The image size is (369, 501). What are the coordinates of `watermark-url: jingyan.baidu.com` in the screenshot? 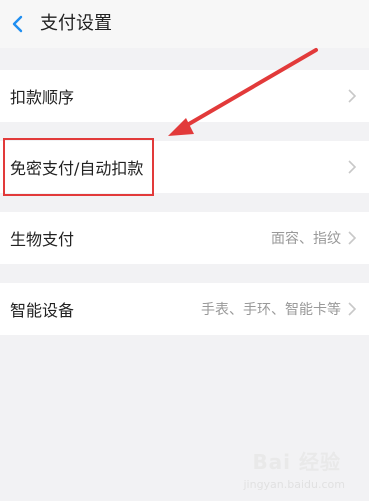 It's located at (294, 484).